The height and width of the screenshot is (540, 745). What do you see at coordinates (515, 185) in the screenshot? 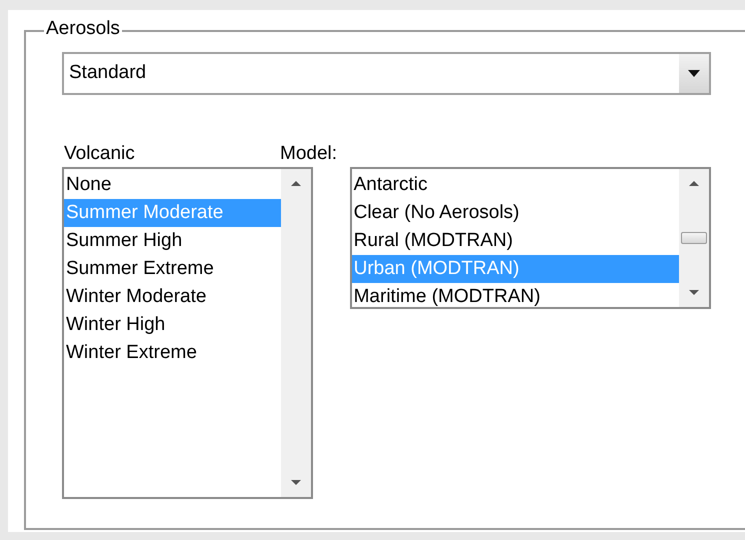
I see `list-item: Antarctic` at bounding box center [515, 185].